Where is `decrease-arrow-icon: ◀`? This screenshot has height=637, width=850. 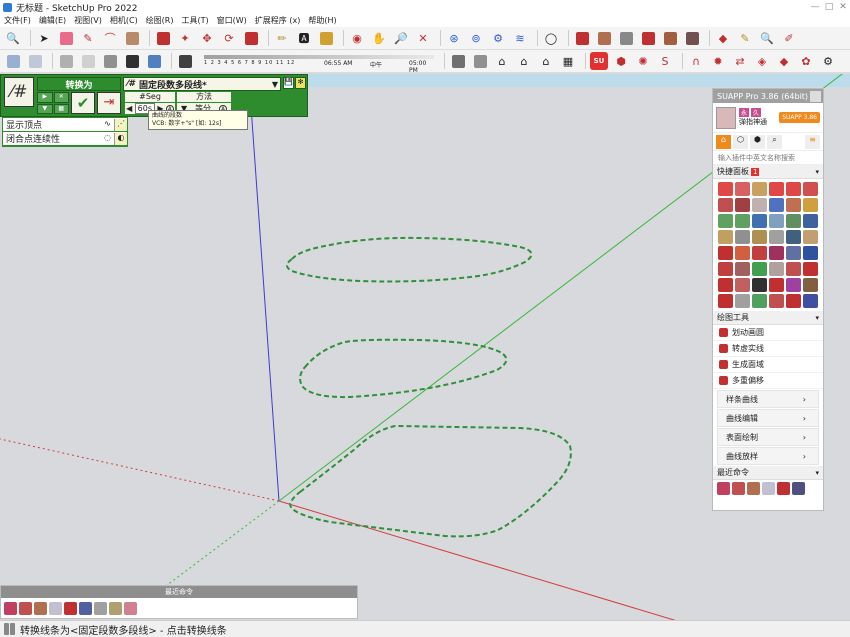
decrease-arrow-icon: ◀ is located at coordinates (129, 108).